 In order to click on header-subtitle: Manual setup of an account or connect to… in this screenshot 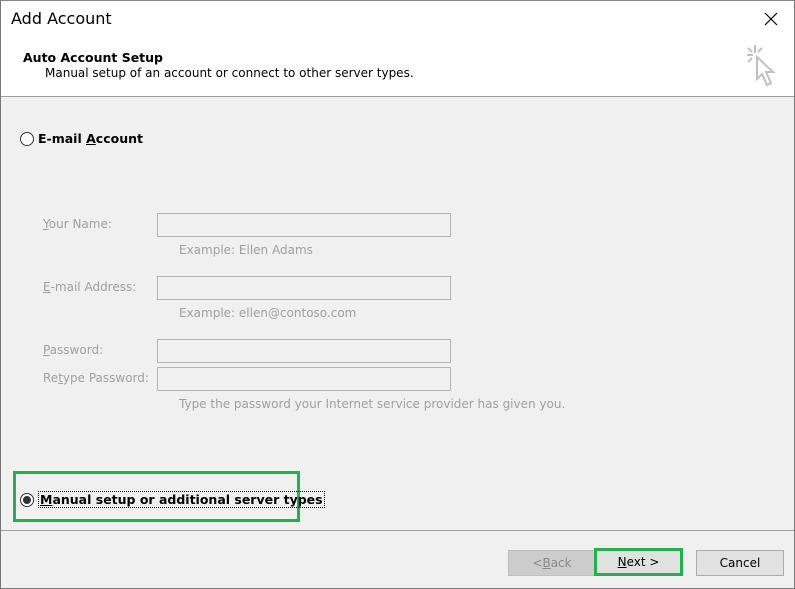, I will do `click(229, 73)`.